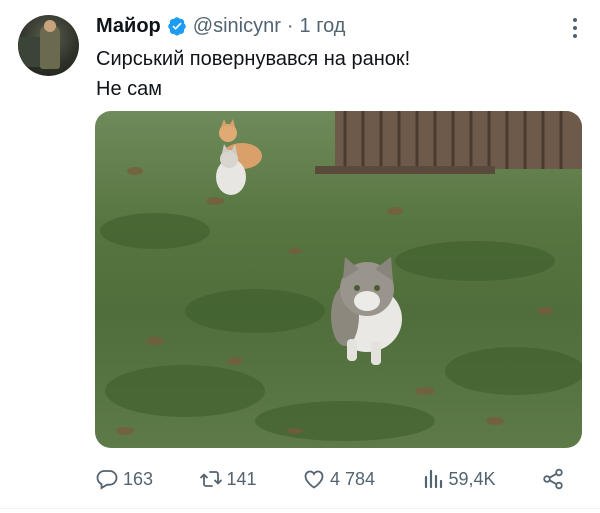 The height and width of the screenshot is (513, 600). What do you see at coordinates (353, 478) in the screenshot?
I see `like-count: 4 784` at bounding box center [353, 478].